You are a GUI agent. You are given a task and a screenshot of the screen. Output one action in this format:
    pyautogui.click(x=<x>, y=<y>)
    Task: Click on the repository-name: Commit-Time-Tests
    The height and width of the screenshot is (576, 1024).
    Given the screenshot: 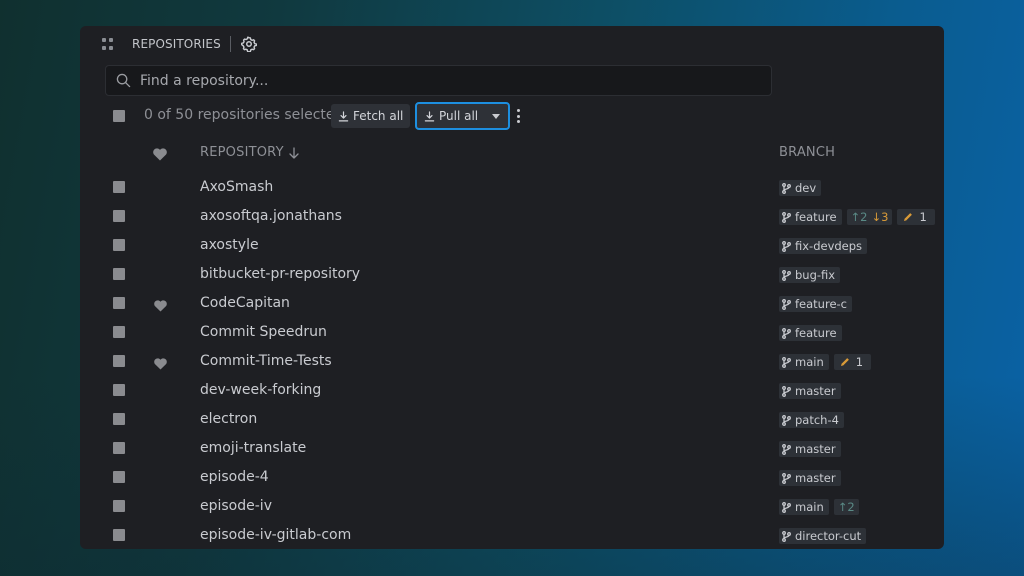 What is the action you would take?
    pyautogui.click(x=266, y=361)
    